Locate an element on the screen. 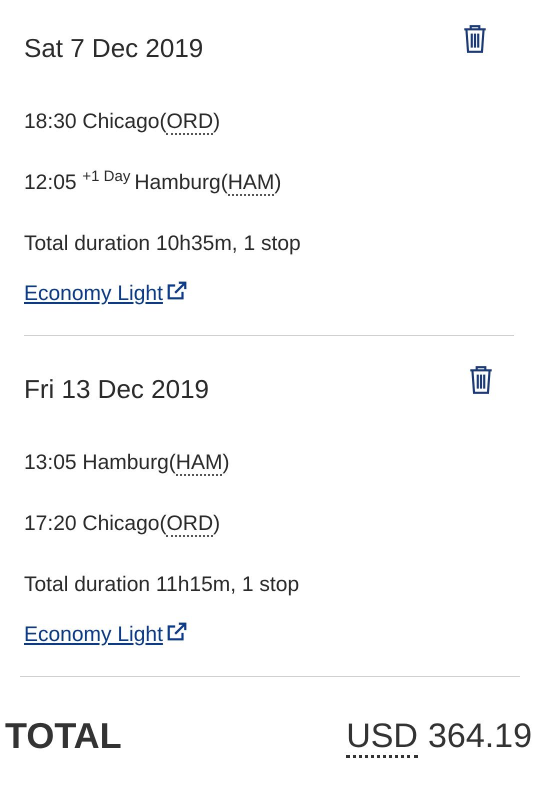 Image resolution: width=544 pixels, height=786 pixels. flight-time-text: 17:20 Chicago(ORD) is located at coordinates (123, 525).